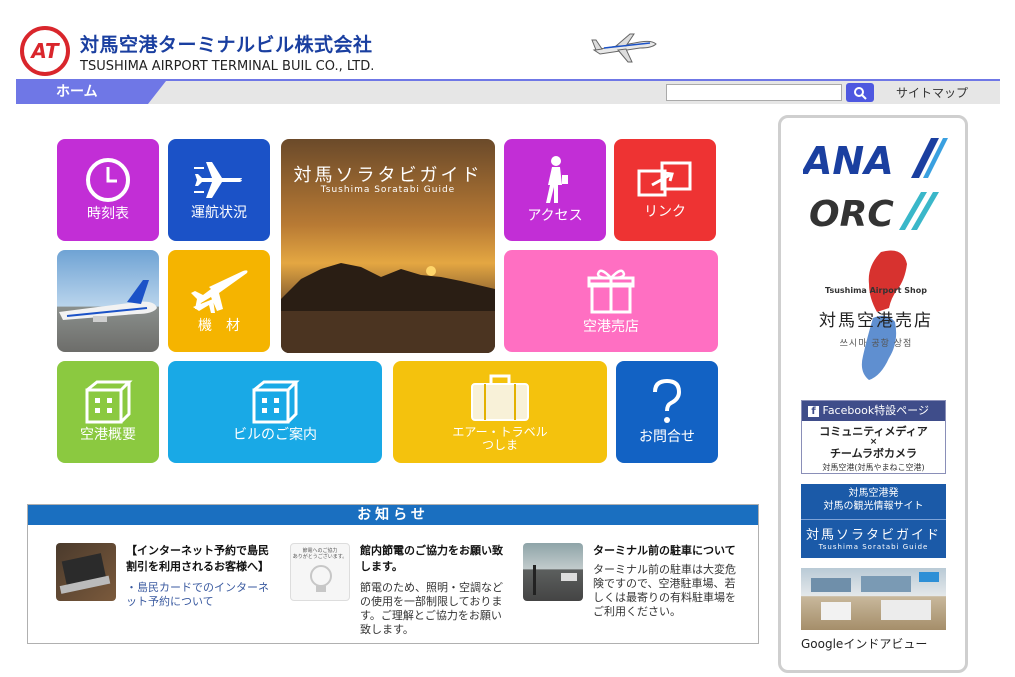  Describe the element at coordinates (851, 214) in the screenshot. I see `orc-logo-text: ORC` at that location.